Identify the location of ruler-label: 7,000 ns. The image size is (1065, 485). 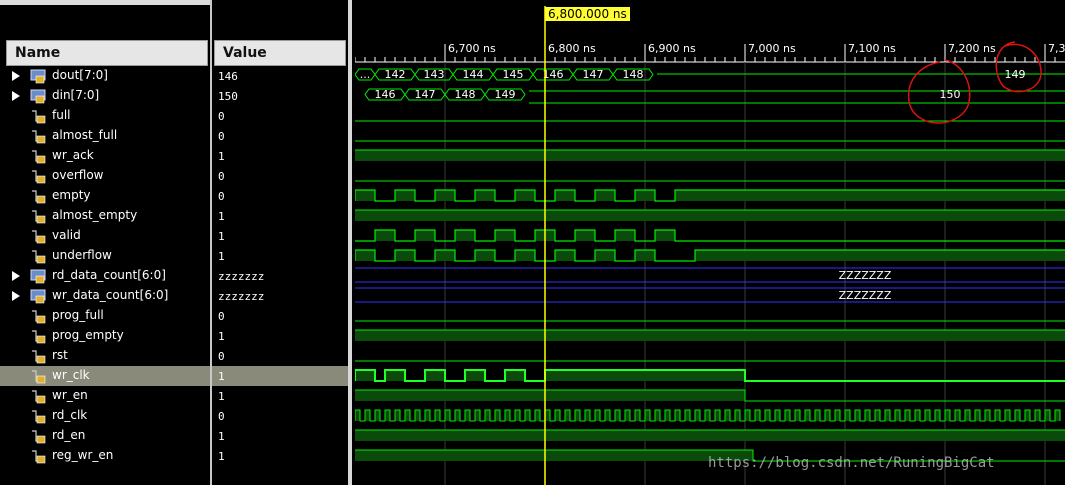
(772, 48).